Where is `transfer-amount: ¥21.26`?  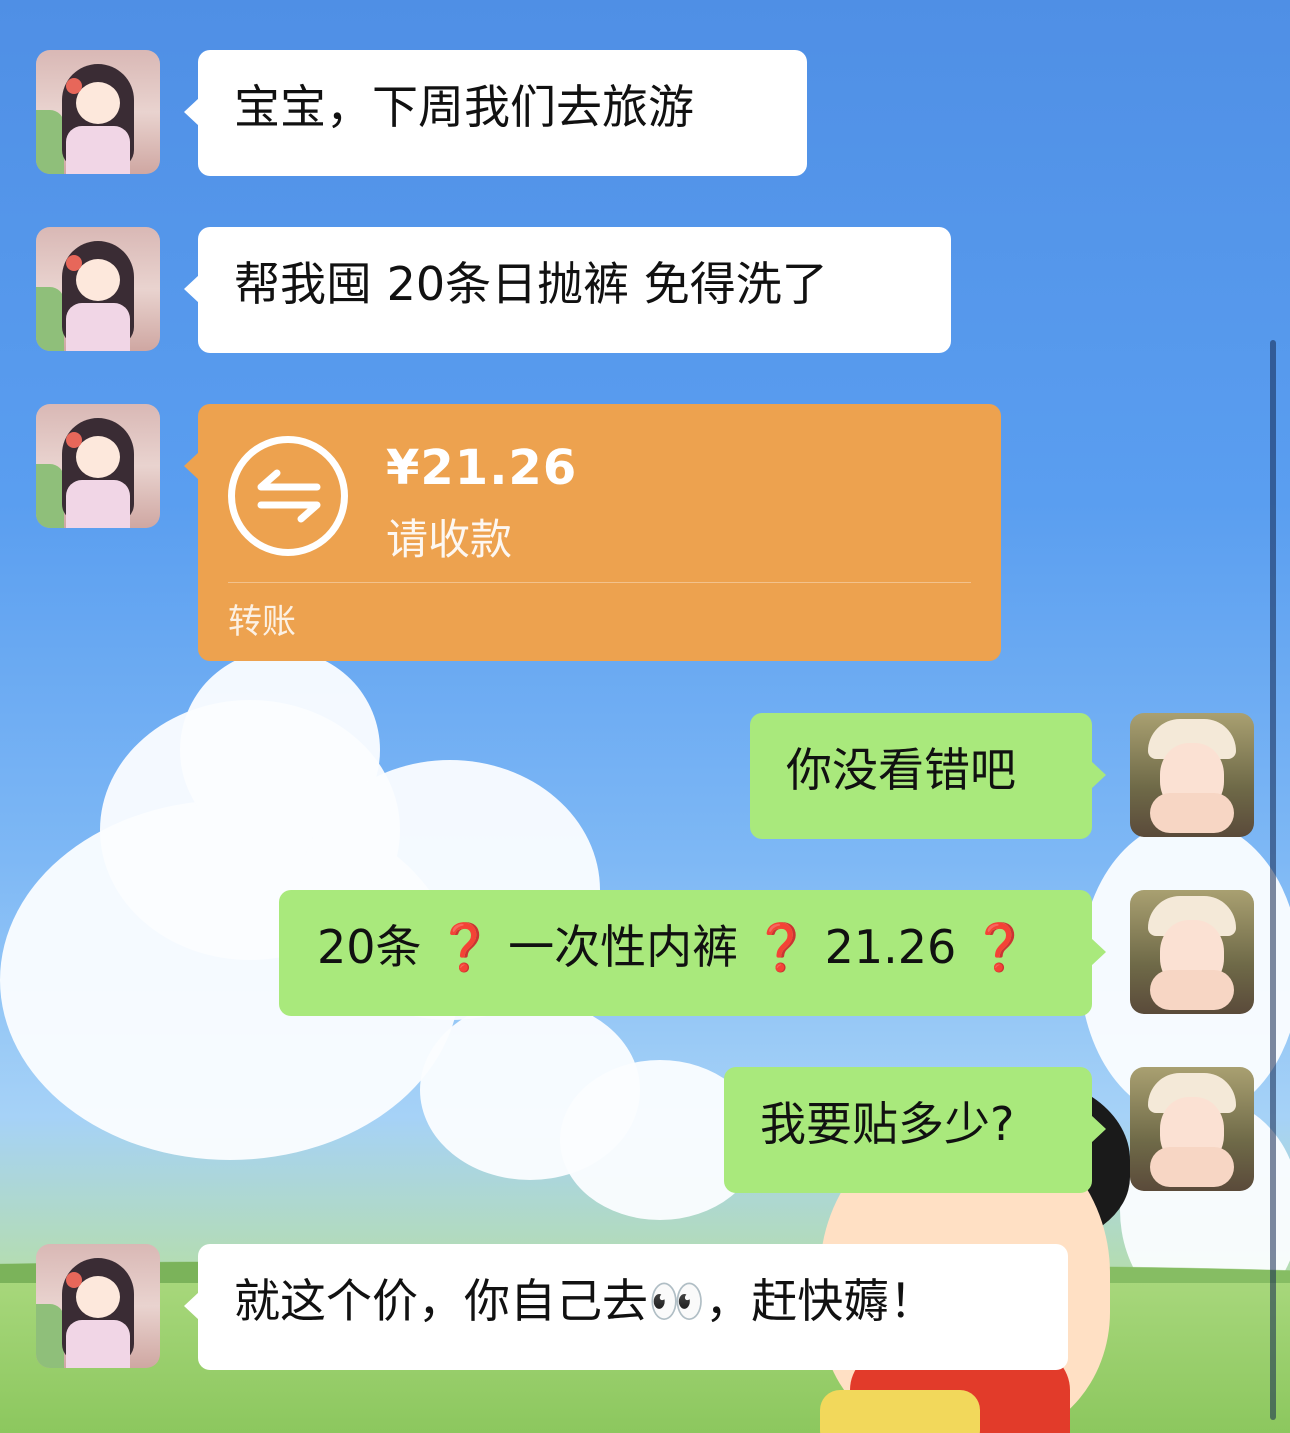 transfer-amount: ¥21.26 is located at coordinates (482, 468).